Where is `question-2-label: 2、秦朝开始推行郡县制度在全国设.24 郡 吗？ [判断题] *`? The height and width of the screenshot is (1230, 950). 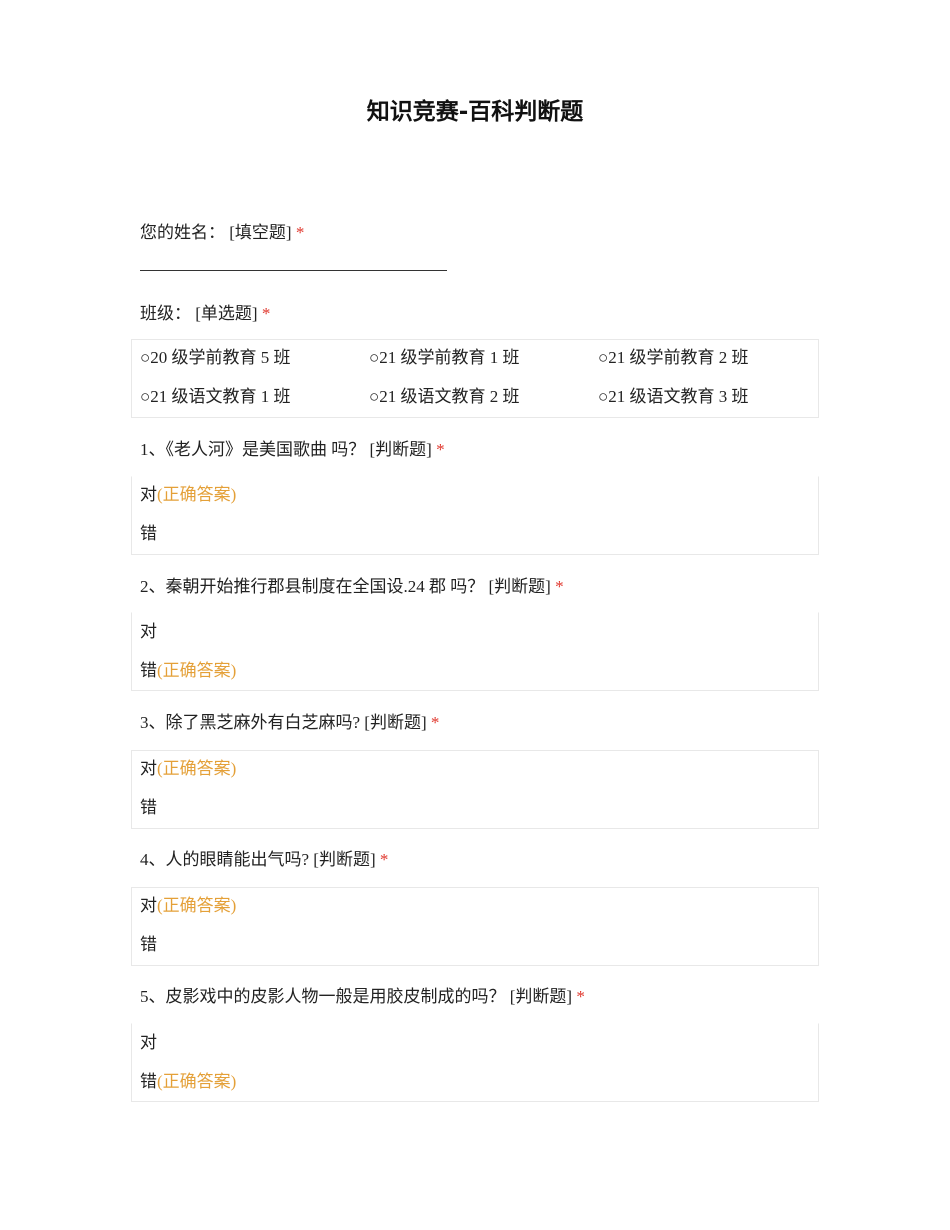 question-2-label: 2、秦朝开始推行郡县制度在全国设.24 郡 吗？ [判断题] * is located at coordinates (352, 587).